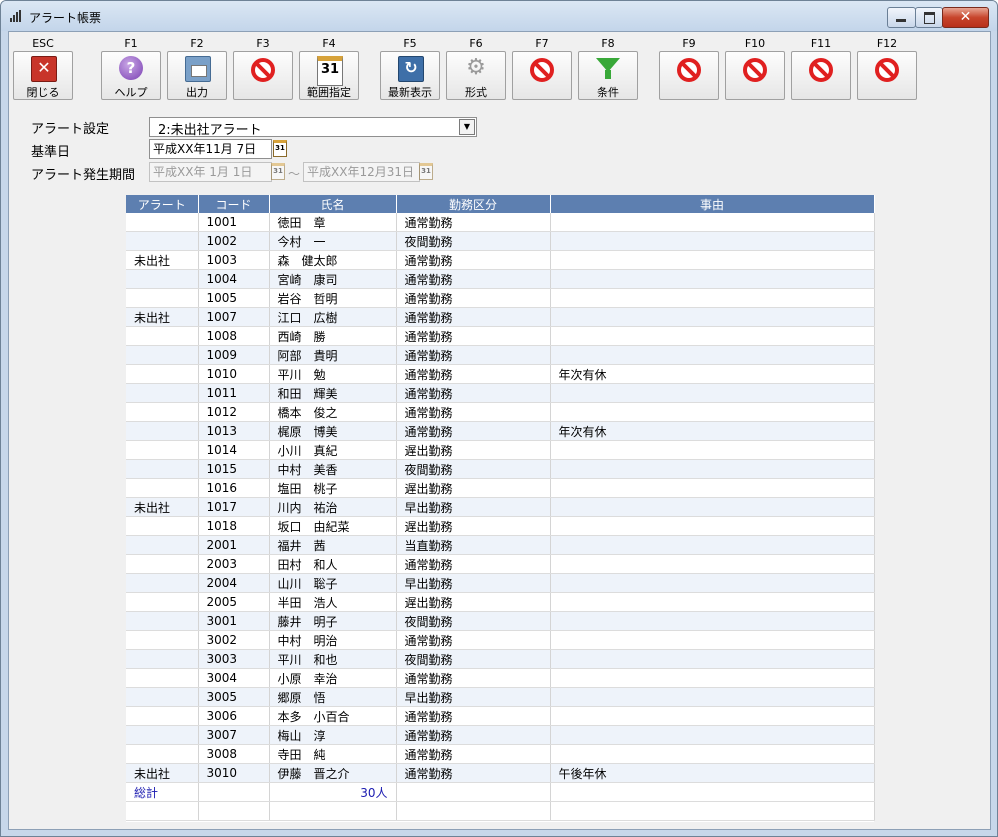 The image size is (998, 837). Describe the element at coordinates (500, 336) in the screenshot. I see `table-row: 1008 西崎 勝通常勤務` at that location.